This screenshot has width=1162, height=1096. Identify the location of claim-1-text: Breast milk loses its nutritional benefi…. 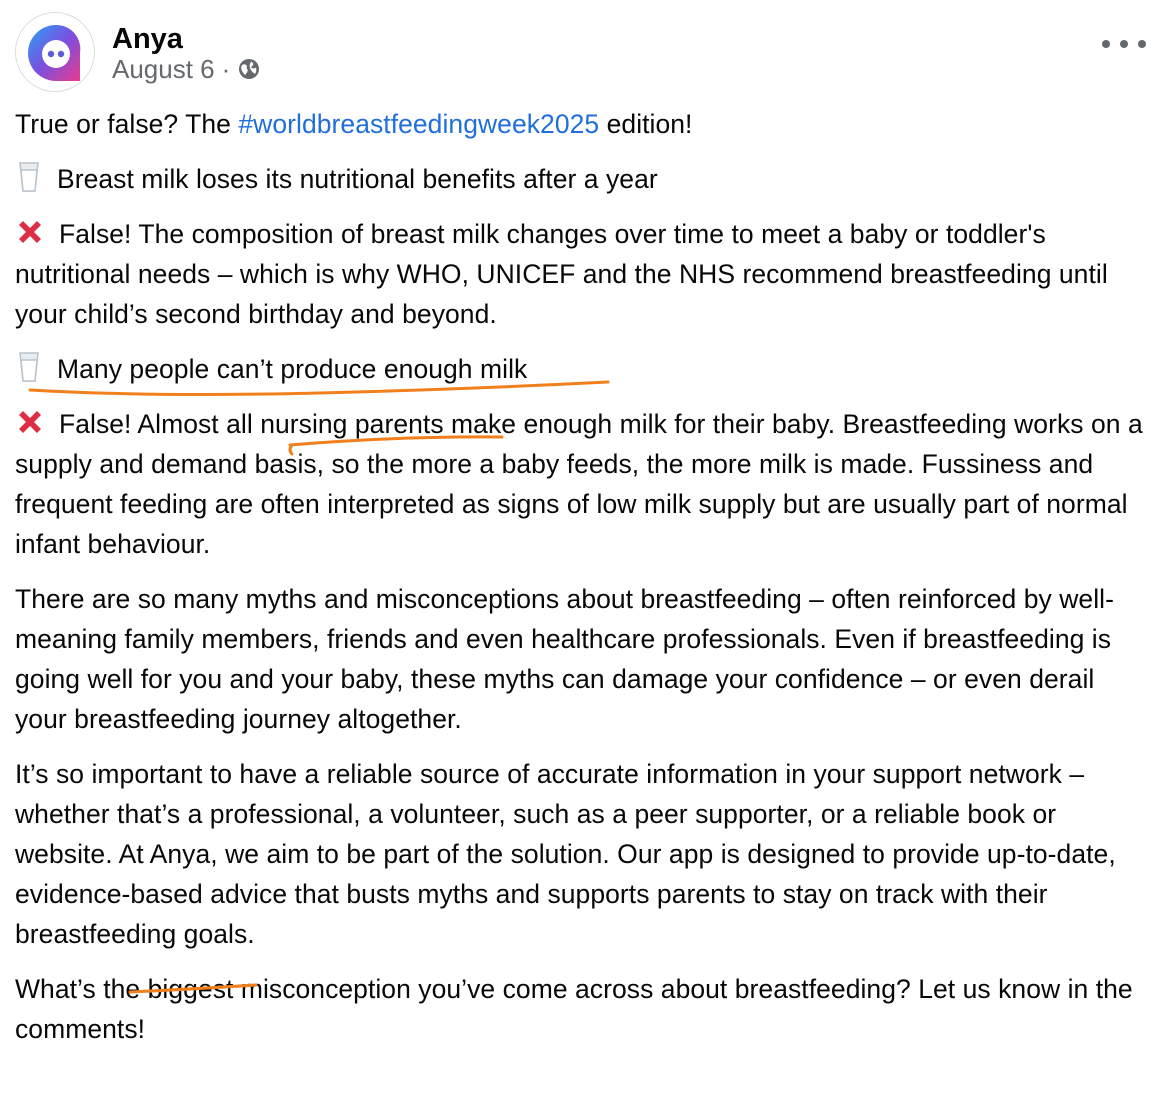
(357, 179).